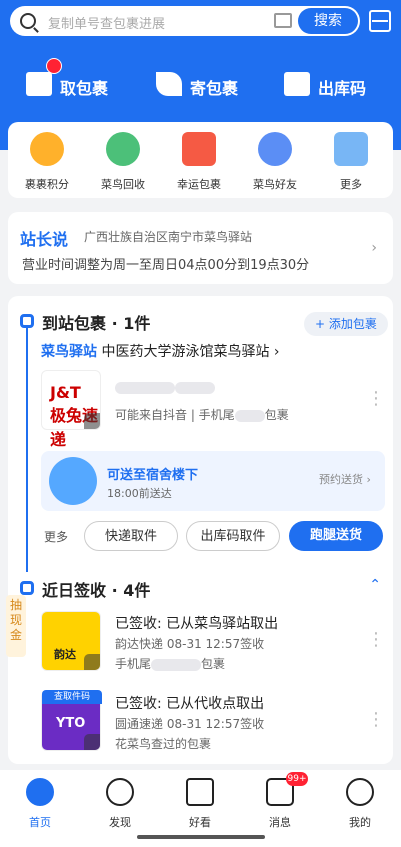 The height and width of the screenshot is (847, 401). I want to click on package-card: J&T 极兔速递 可能来自抖音 | 手机尾 包裹 ⋮, so click(213, 409).